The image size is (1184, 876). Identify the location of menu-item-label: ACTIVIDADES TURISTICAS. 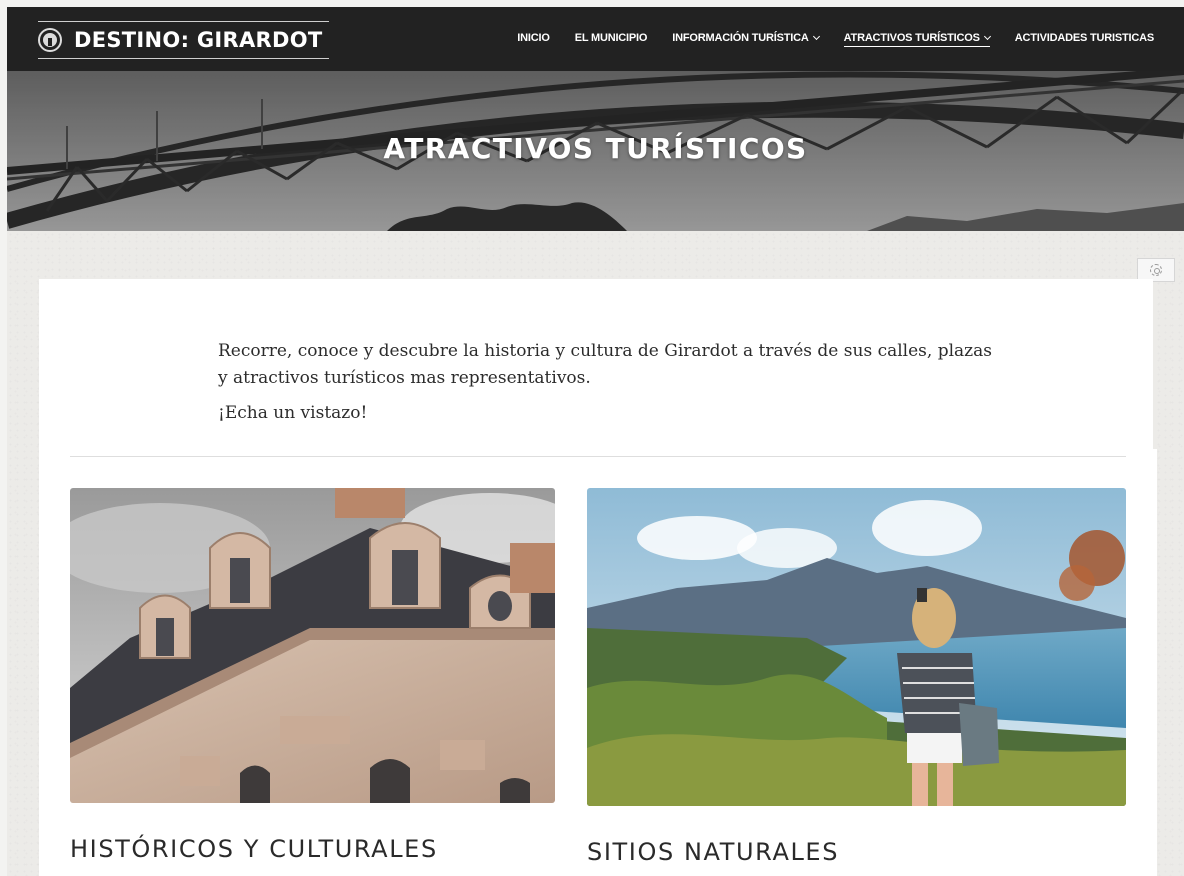
(1084, 38).